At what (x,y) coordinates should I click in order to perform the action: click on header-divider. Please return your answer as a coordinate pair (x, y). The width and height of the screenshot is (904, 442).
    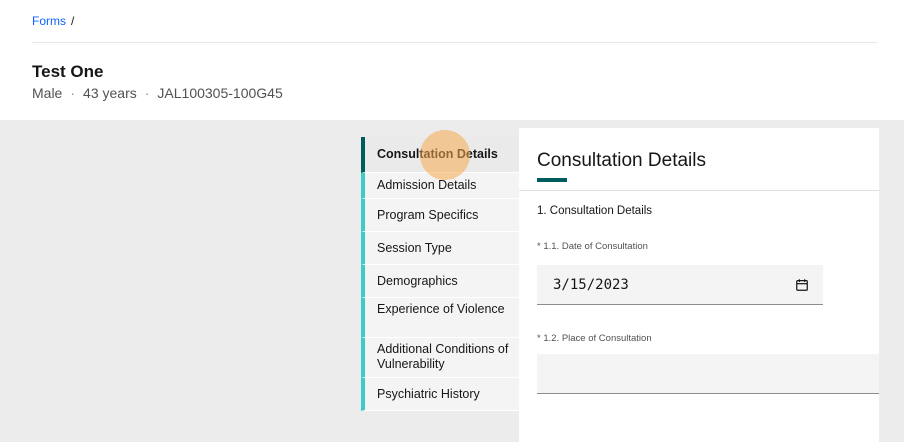
    Looking at the image, I should click on (454, 42).